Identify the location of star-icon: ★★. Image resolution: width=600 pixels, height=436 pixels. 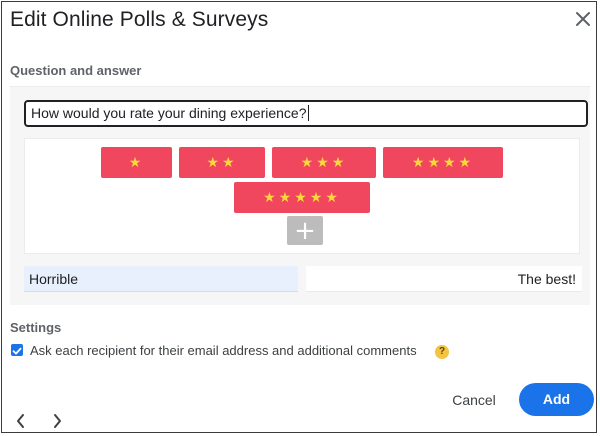
(222, 162).